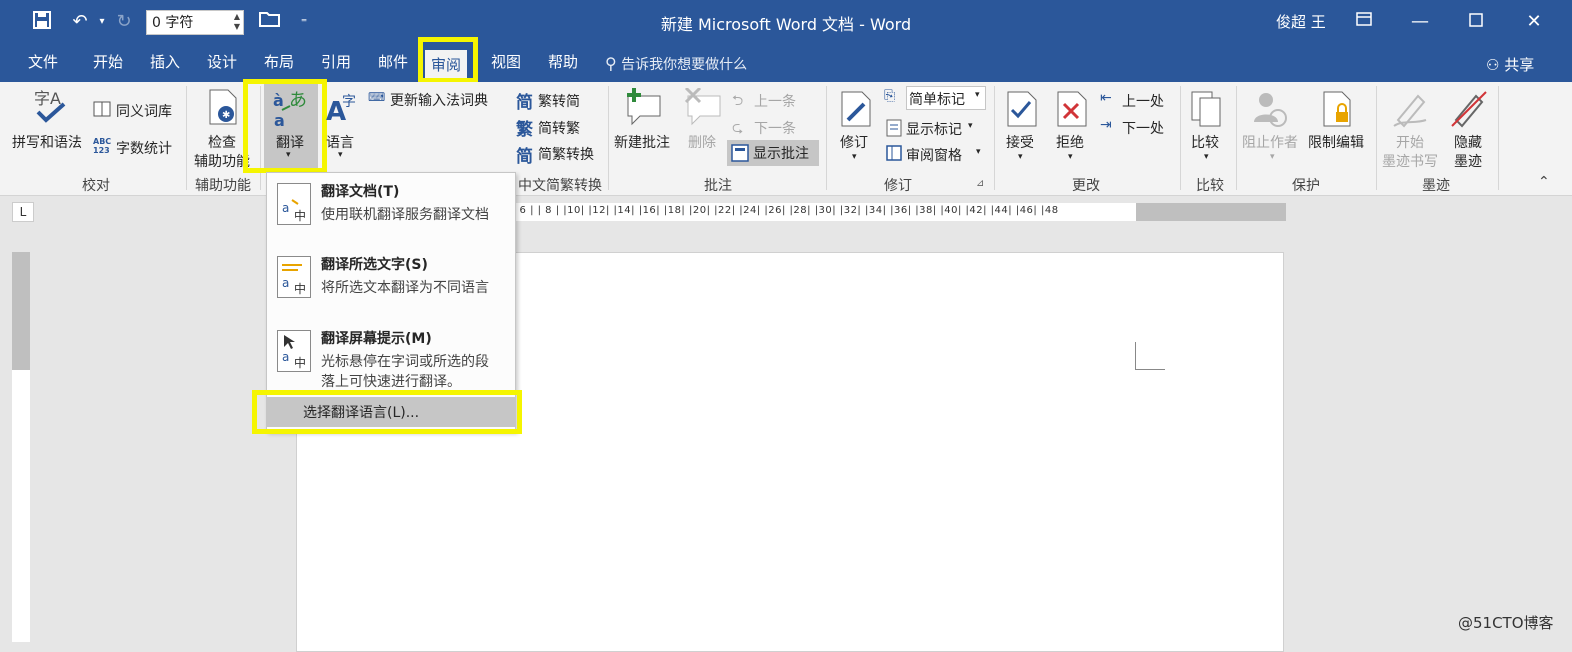 This screenshot has width=1572, height=652. Describe the element at coordinates (23, 212) in the screenshot. I see `tab-selector: L` at that location.